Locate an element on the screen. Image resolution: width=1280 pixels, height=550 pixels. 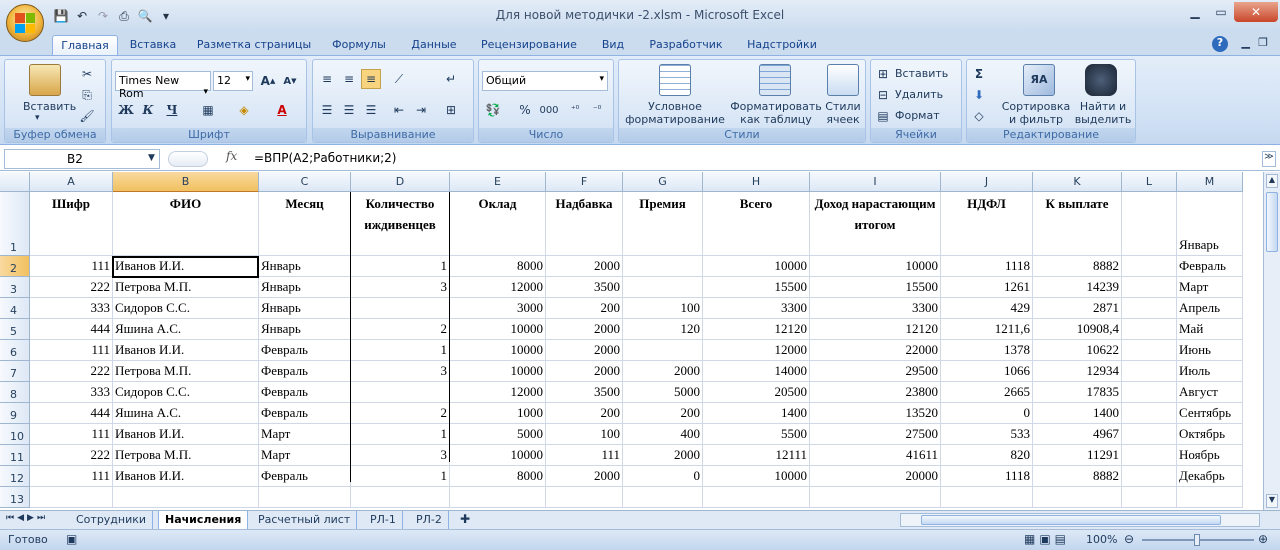
decrease-indent-icon: ⇤ is located at coordinates (399, 110).